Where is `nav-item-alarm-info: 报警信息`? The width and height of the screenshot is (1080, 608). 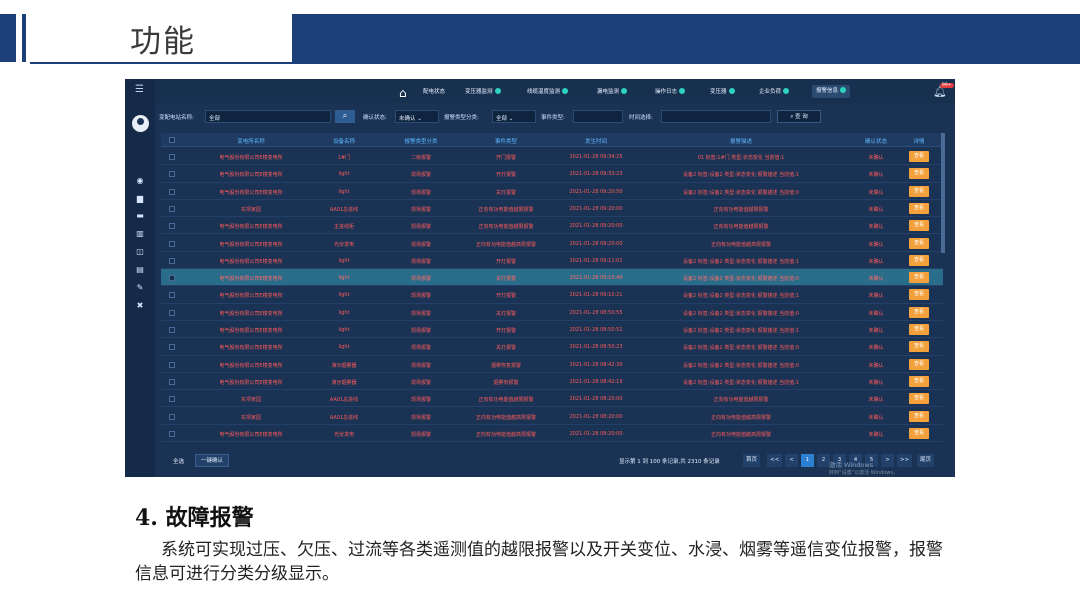
nav-item-alarm-info: 报警信息 is located at coordinates (831, 91).